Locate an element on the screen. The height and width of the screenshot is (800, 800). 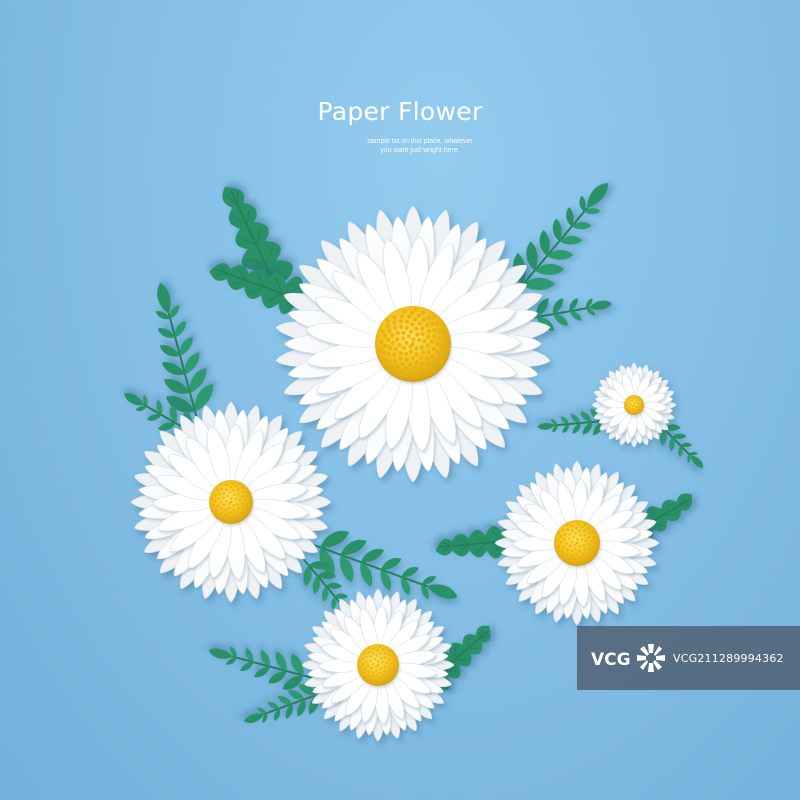
subtitle-line-1: sample txt on this place, whatever is located at coordinates (420, 141).